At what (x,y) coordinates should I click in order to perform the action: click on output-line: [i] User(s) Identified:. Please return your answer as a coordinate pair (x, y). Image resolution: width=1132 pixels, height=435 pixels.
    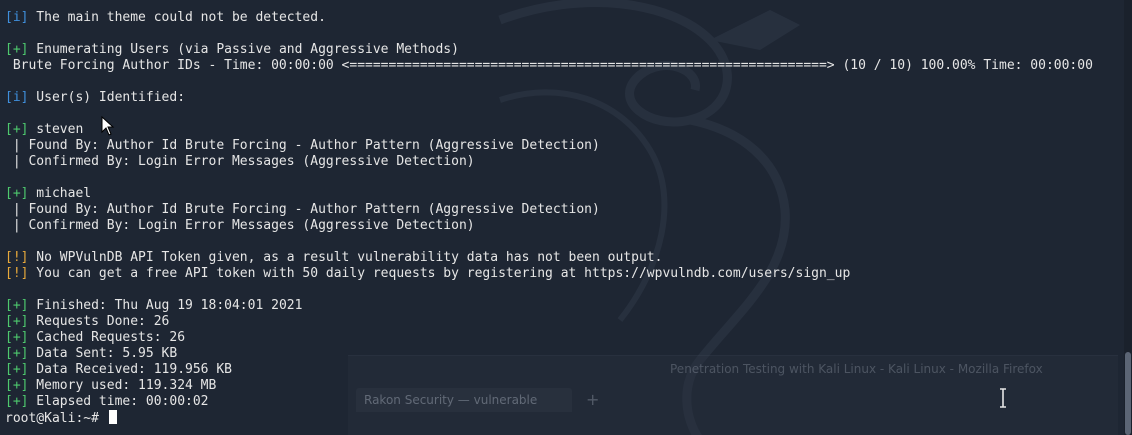
    Looking at the image, I should click on (549, 98).